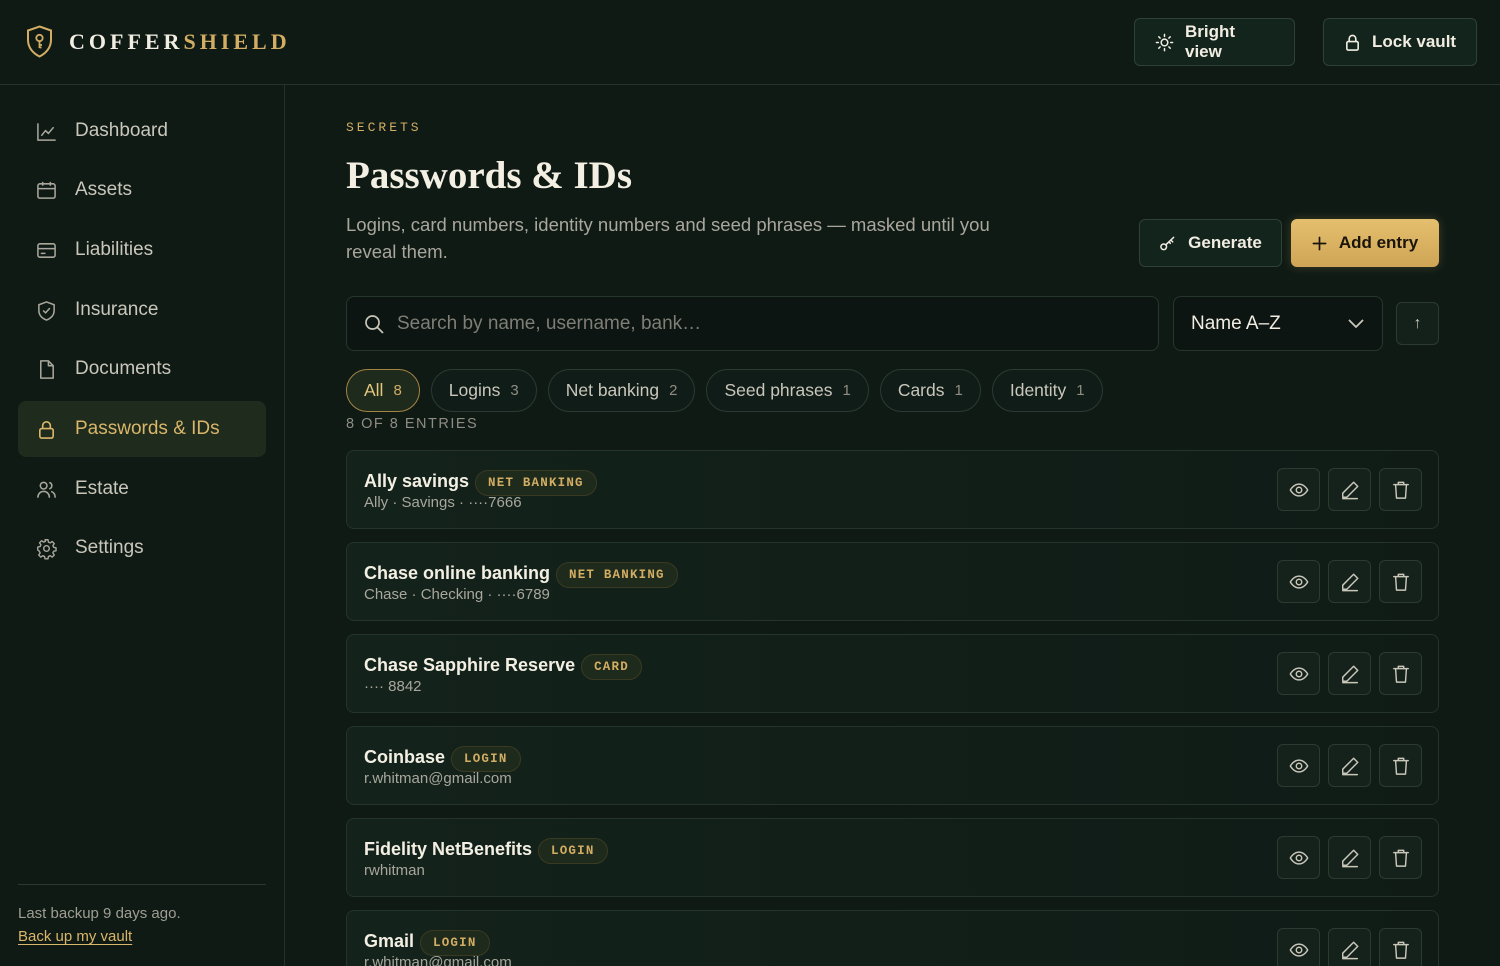  Describe the element at coordinates (142, 548) in the screenshot. I see `sidebar-item-settings: Settings` at that location.